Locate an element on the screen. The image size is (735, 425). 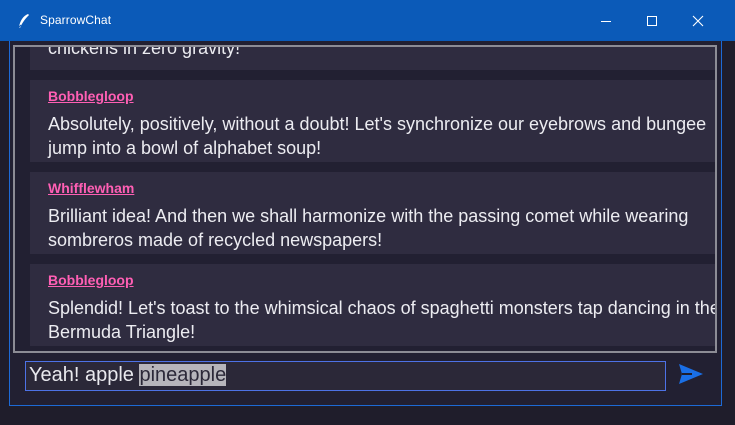
message-author: Whifflewham is located at coordinates (91, 188).